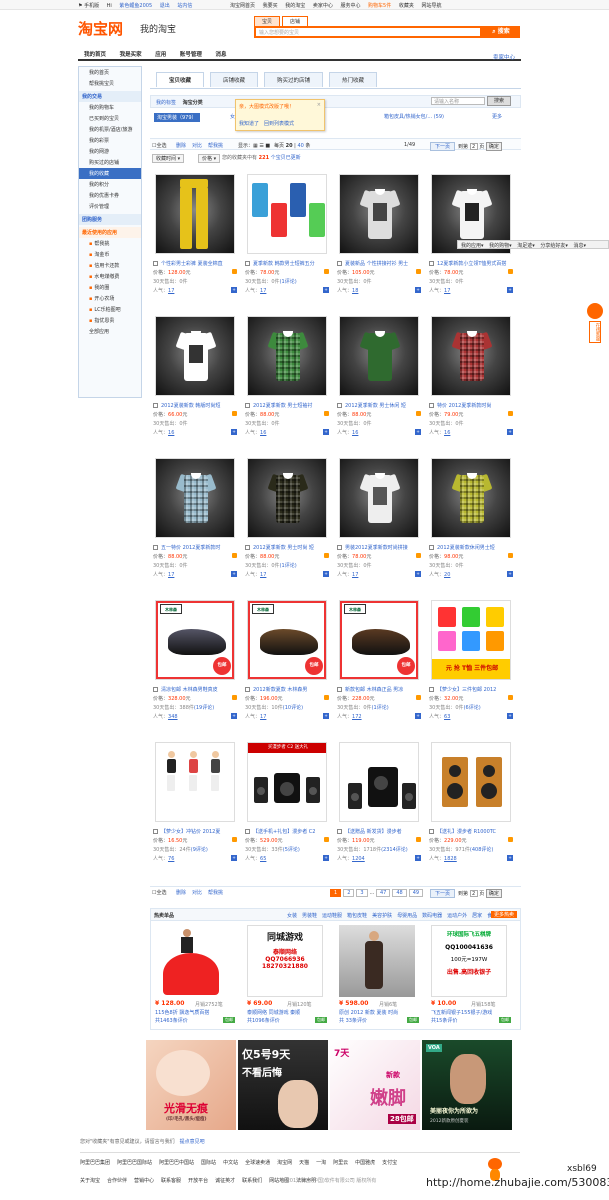  Describe the element at coordinates (414, 116) in the screenshot. I see `category-bags: 箱包皮具/热销女包/... (59)` at that location.